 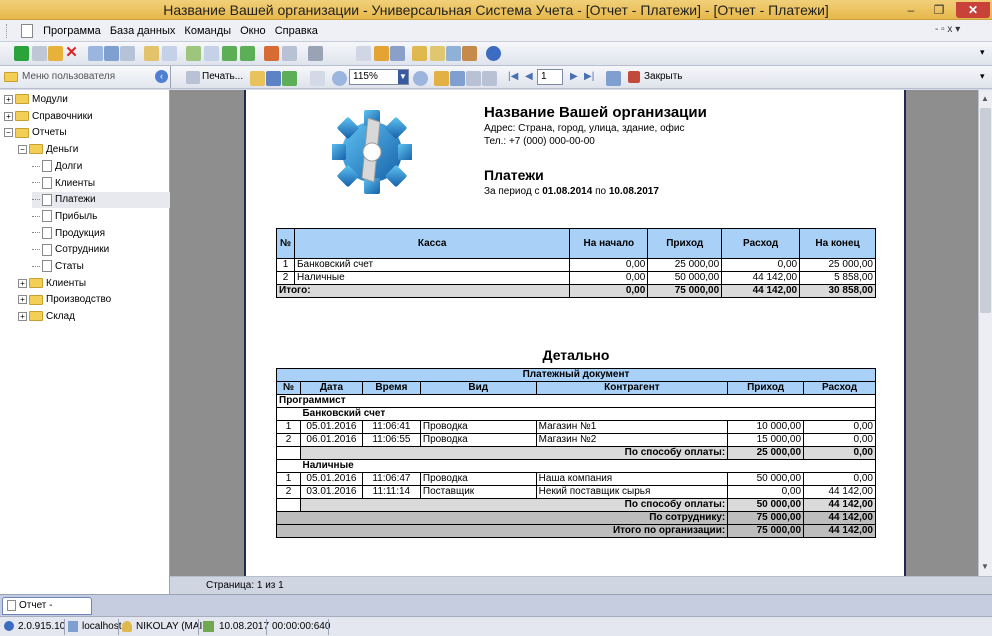 I want to click on prev-page-icon: ◀, so click(x=529, y=76).